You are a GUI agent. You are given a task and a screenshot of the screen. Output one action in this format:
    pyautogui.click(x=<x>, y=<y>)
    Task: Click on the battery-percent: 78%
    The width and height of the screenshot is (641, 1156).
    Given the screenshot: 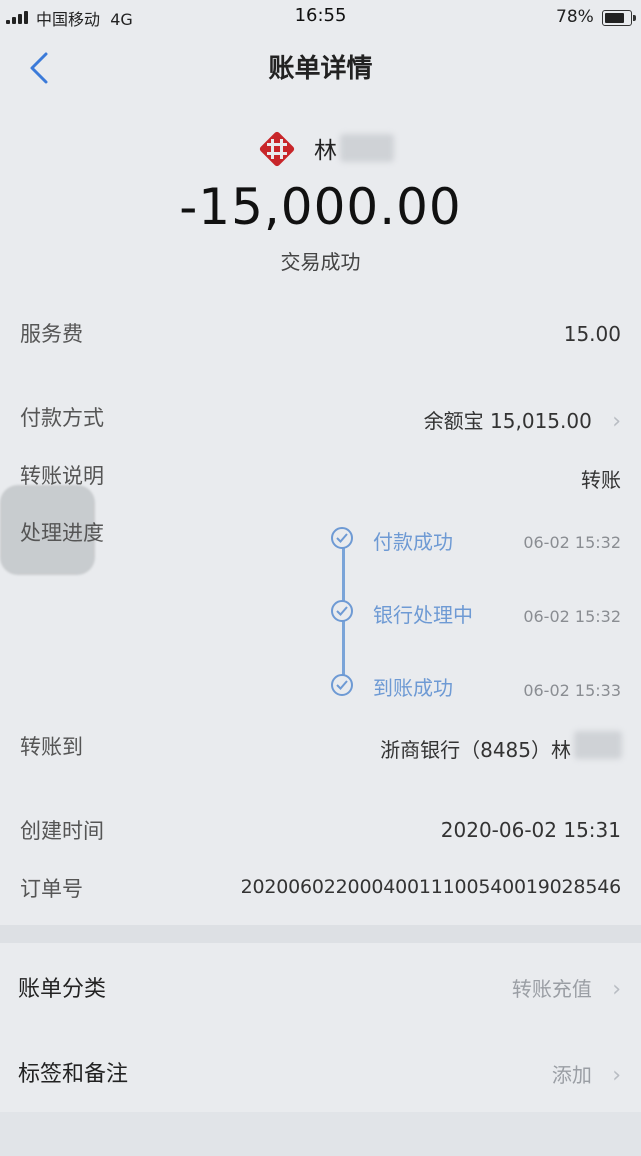 What is the action you would take?
    pyautogui.click(x=575, y=17)
    